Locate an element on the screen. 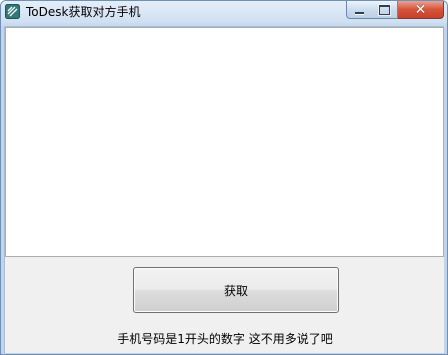  minimize-button is located at coordinates (359, 10).